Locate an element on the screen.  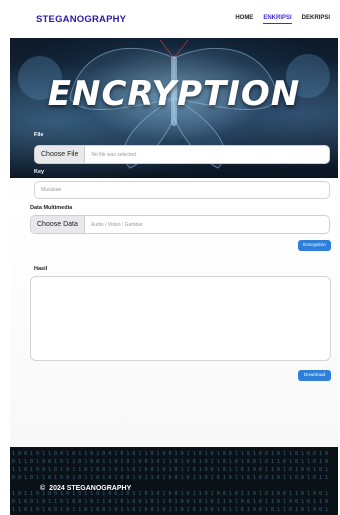
multimedia-input: Choose Data Audio / Video / Gambar is located at coordinates (180, 224).